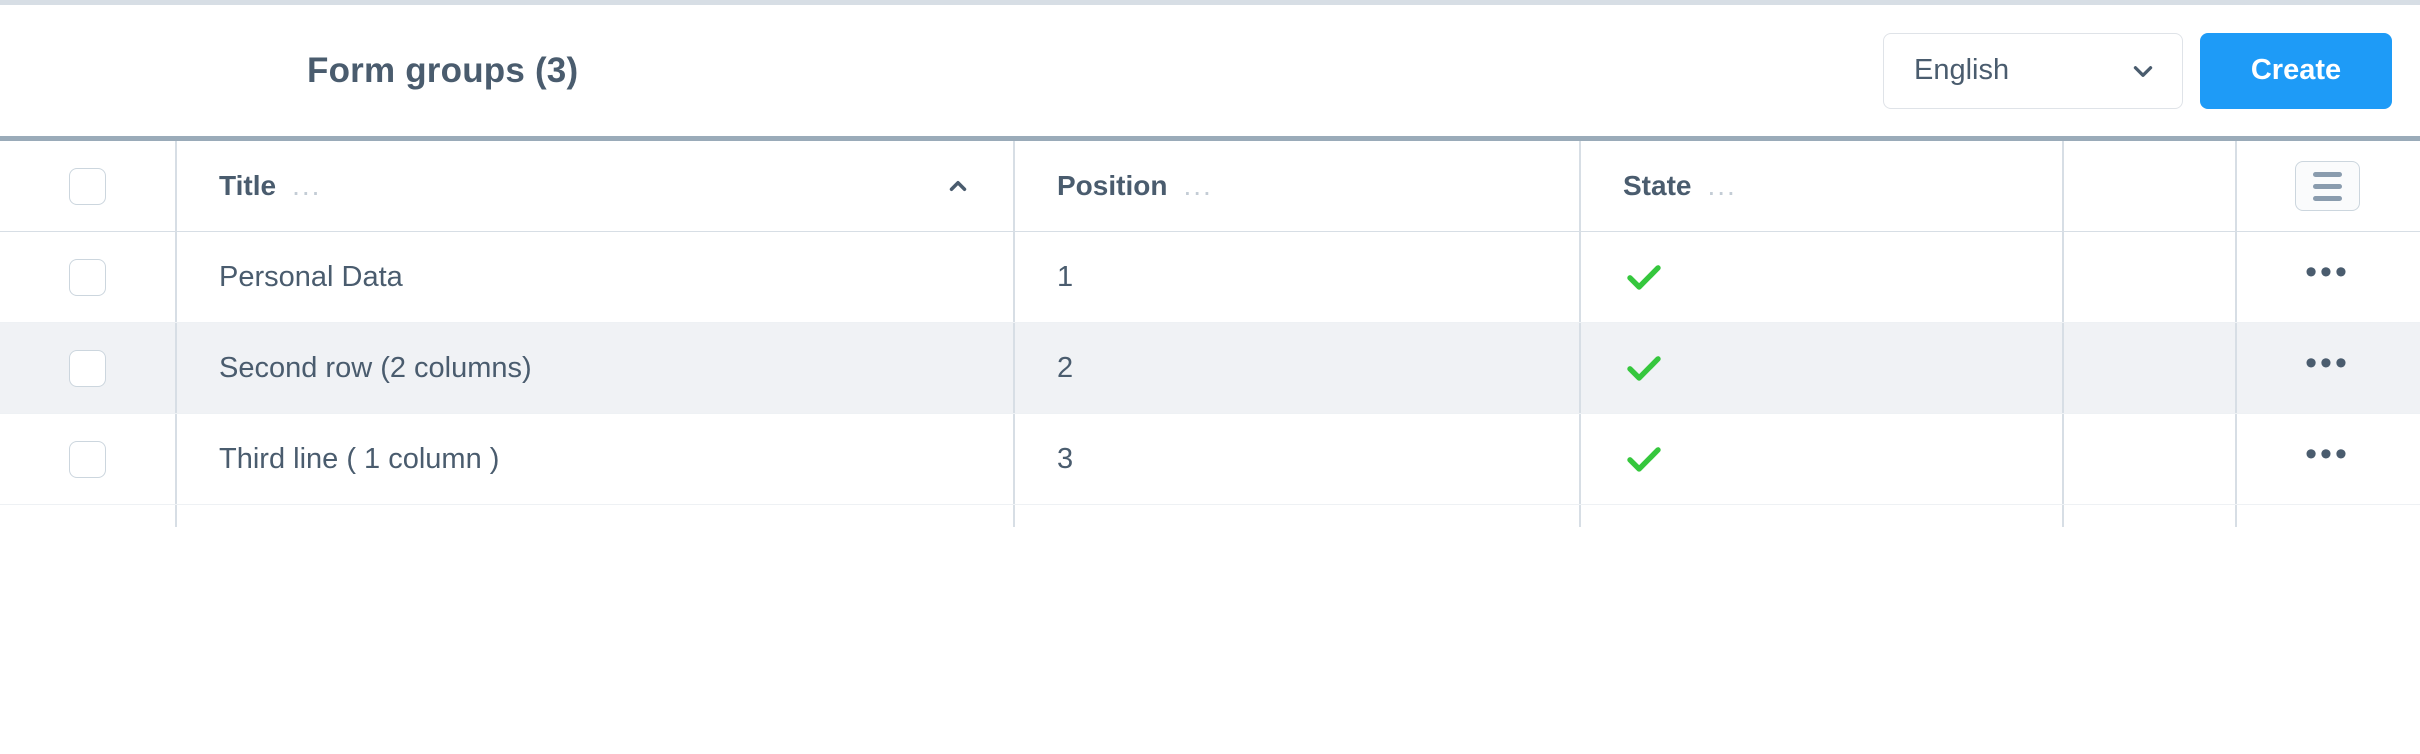 This screenshot has width=2420, height=754. What do you see at coordinates (311, 276) in the screenshot?
I see `row-title: Personal Data` at bounding box center [311, 276].